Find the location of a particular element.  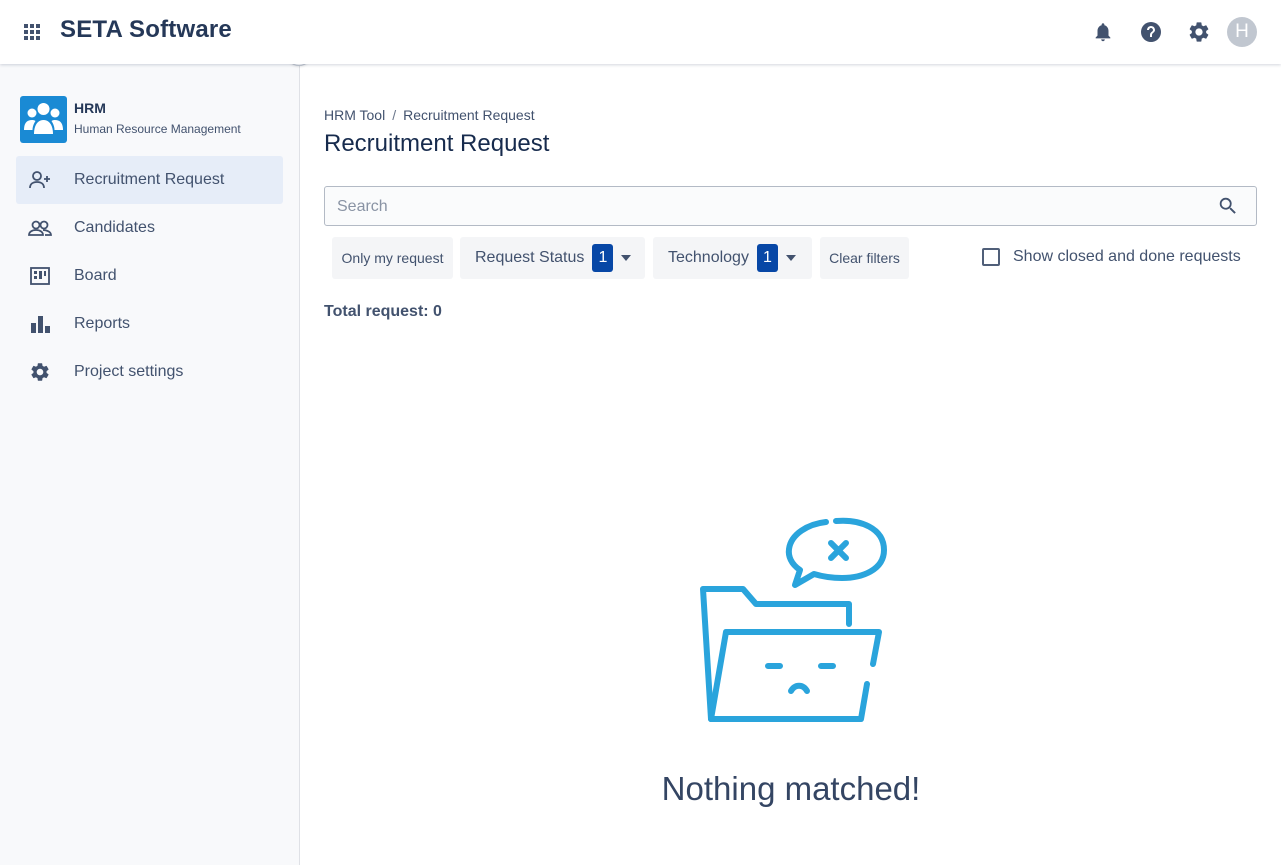

sidebar-item-candidates: Candidates is located at coordinates (149, 228).